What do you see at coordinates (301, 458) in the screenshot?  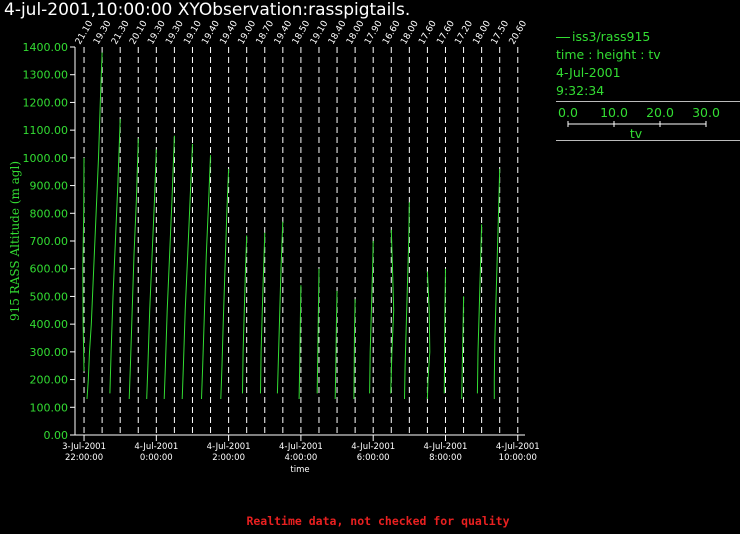 I see `x-tick-time: 4:00:00` at bounding box center [301, 458].